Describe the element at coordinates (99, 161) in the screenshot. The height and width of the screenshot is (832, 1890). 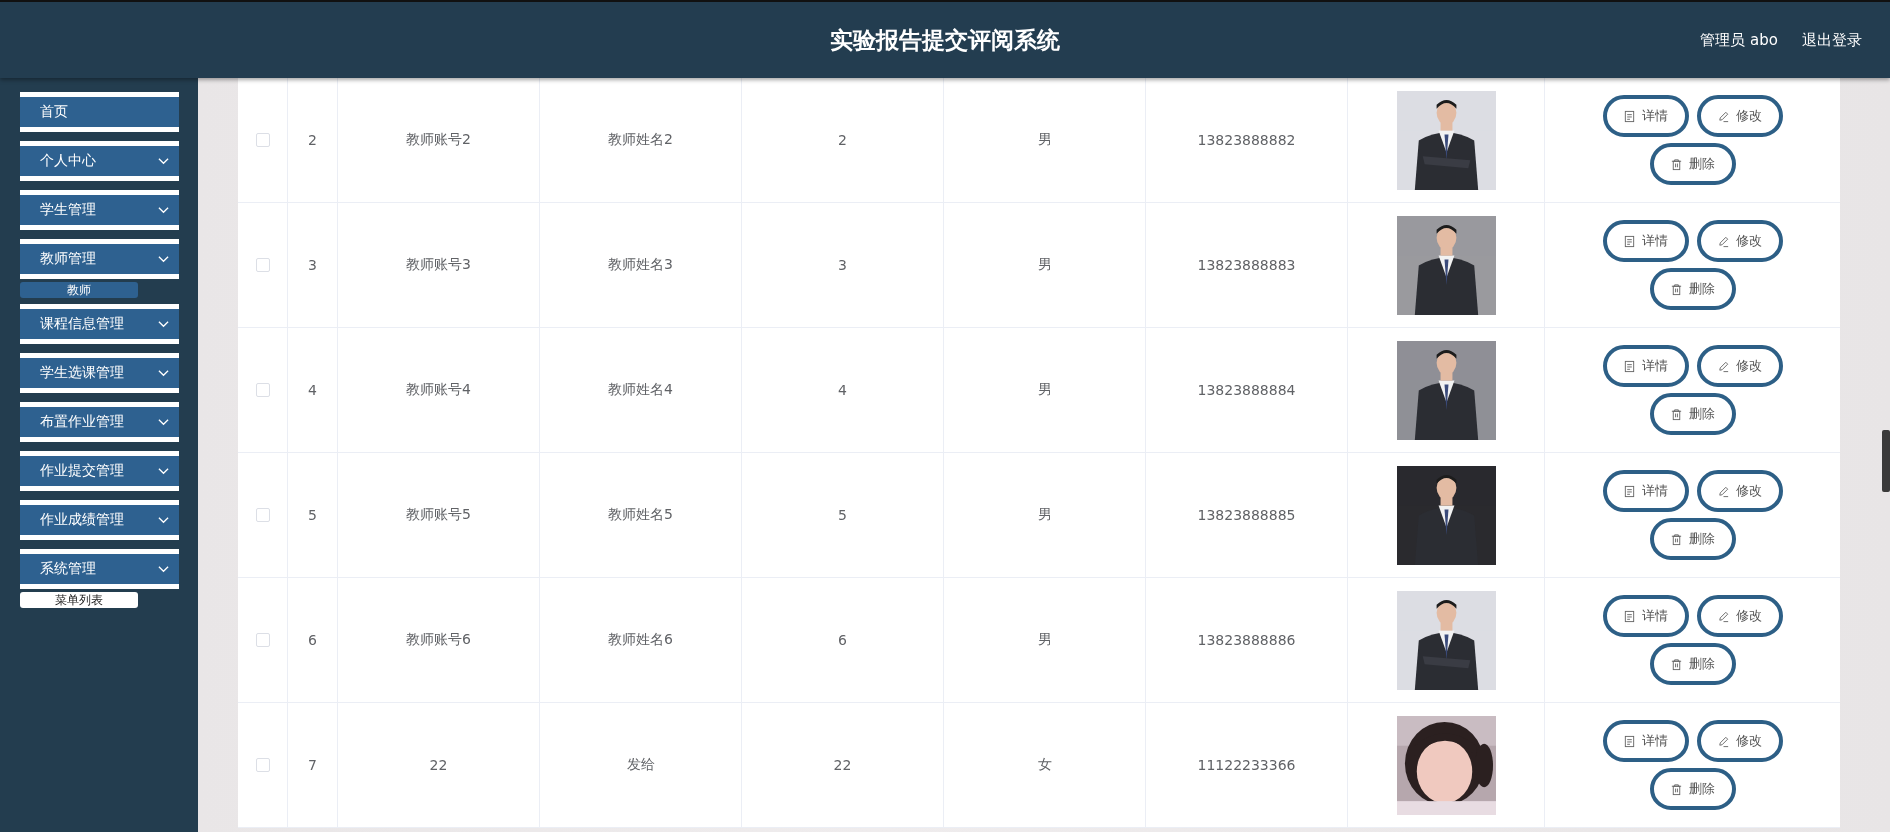
I see `menu-item: 个人中心` at that location.